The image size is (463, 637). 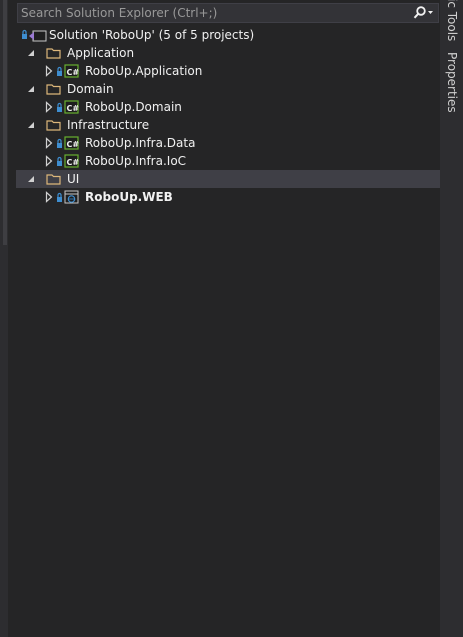 I want to click on solution-icon, so click(x=34, y=35).